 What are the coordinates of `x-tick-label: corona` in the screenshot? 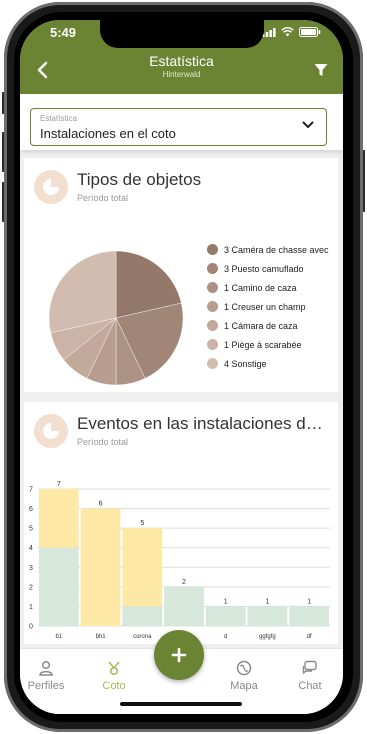 It's located at (142, 637).